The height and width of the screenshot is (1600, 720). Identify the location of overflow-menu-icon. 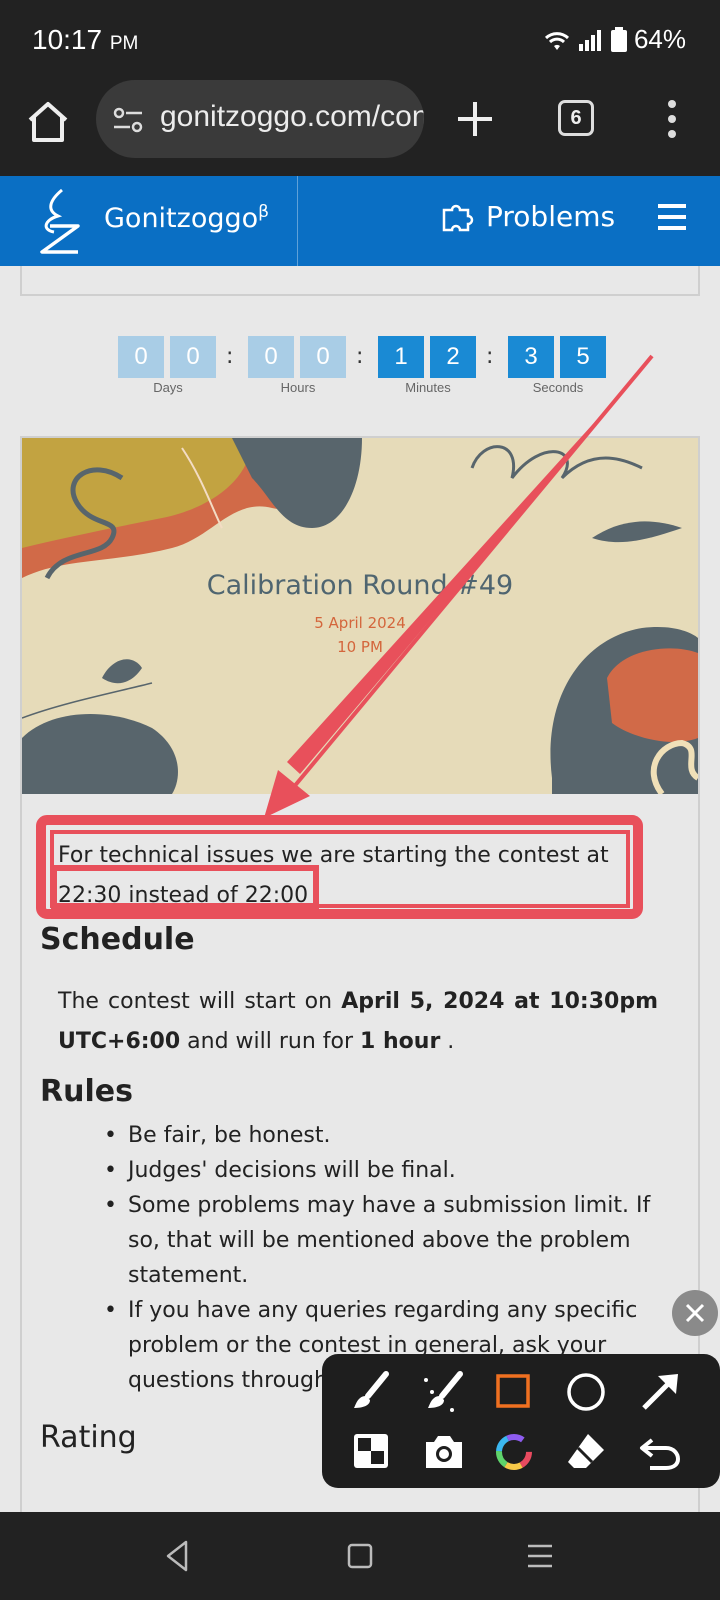
(672, 120).